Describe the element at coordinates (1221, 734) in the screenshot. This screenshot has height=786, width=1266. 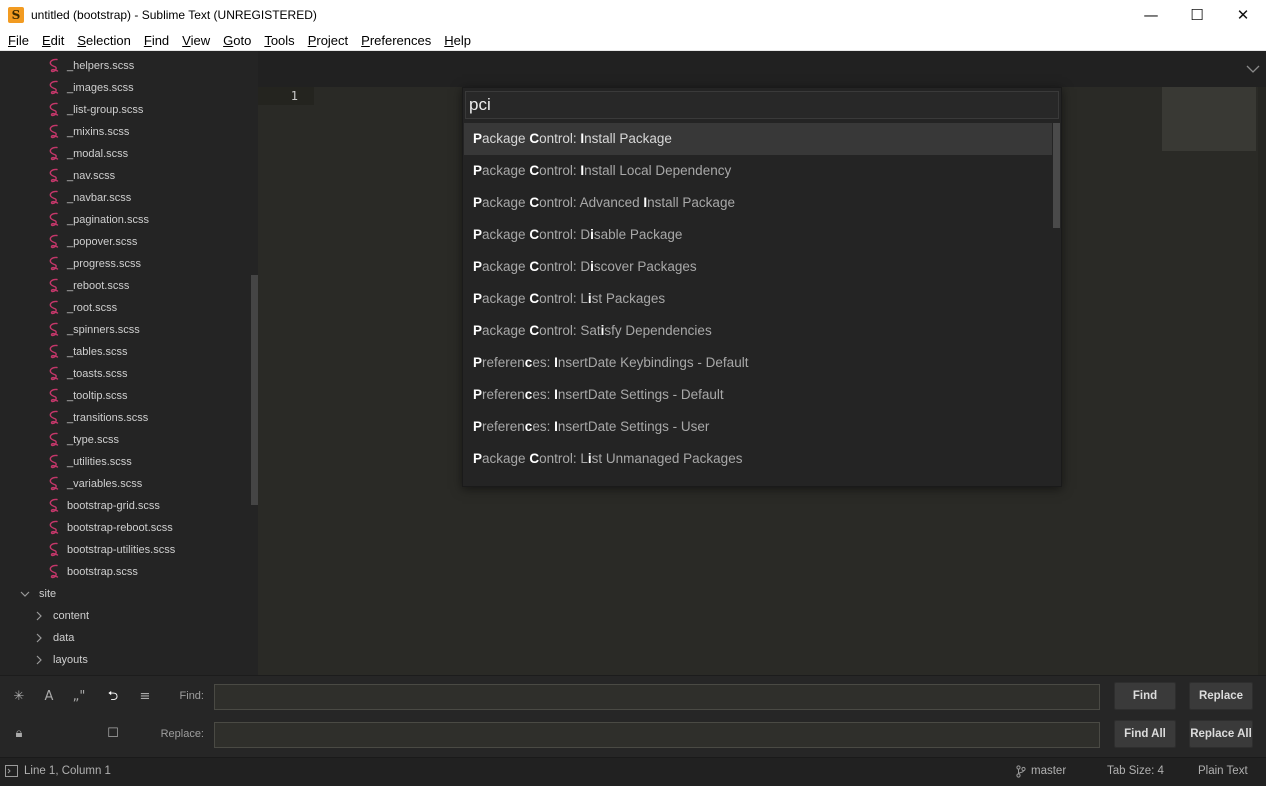
I see `replace-all-button: Replace All` at that location.